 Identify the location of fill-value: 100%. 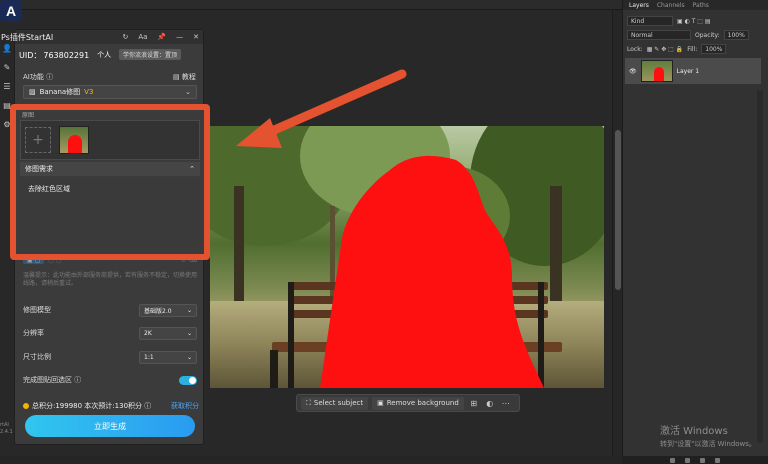
(714, 49).